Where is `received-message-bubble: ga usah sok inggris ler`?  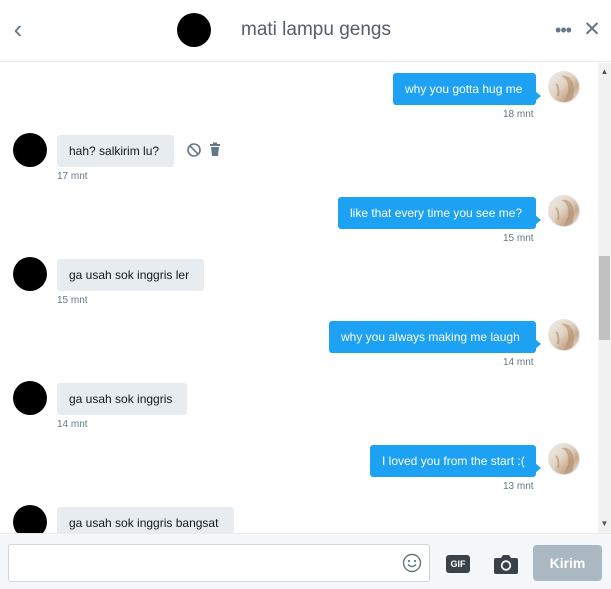 received-message-bubble: ga usah sok inggris ler is located at coordinates (130, 275).